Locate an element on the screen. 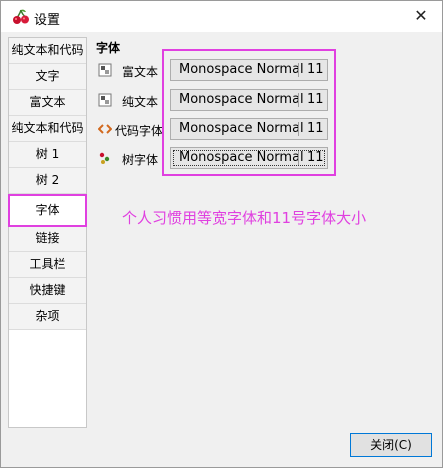 The height and width of the screenshot is (468, 443). close-button: 关闭(C) is located at coordinates (391, 445).